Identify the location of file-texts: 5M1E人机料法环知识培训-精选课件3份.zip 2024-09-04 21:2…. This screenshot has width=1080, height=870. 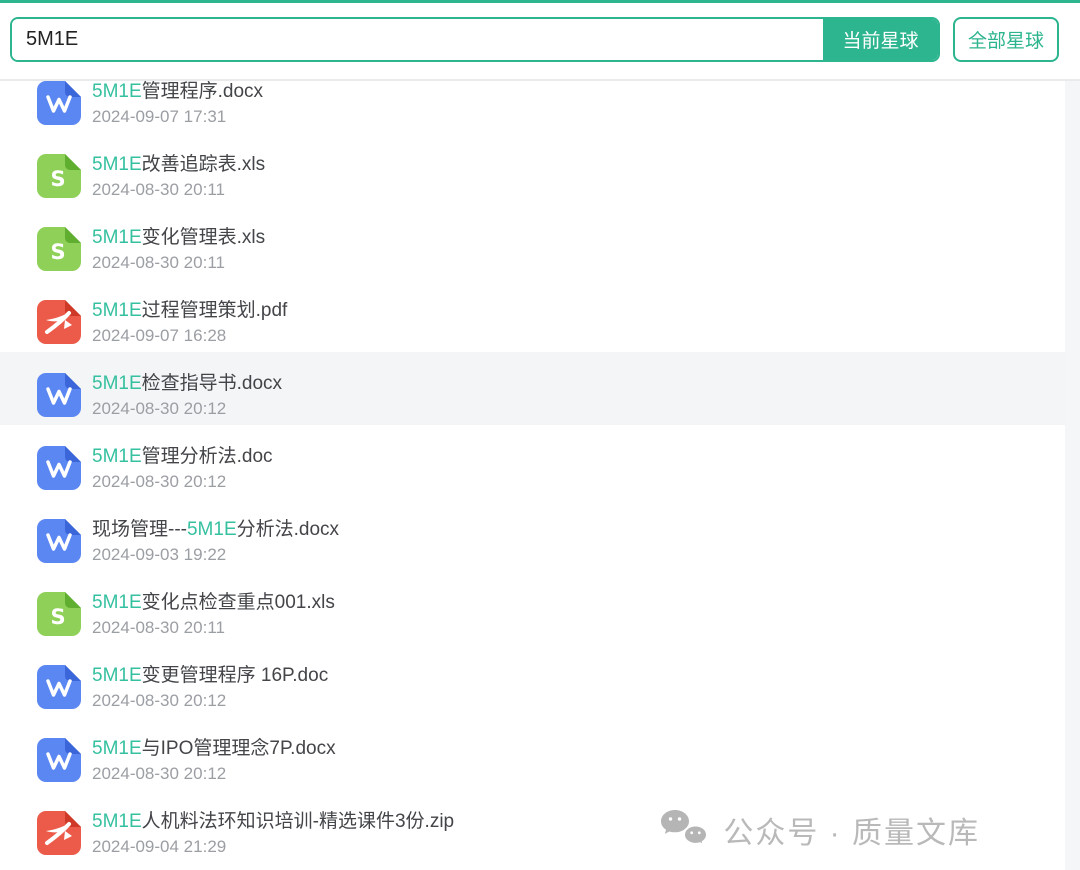
(273, 833).